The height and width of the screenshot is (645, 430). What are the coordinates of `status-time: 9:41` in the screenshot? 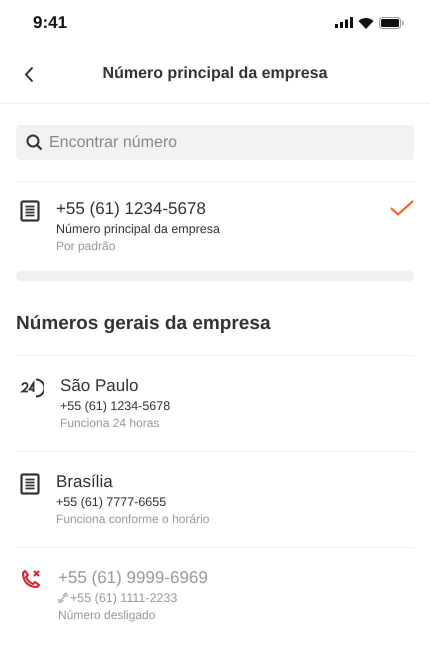 It's located at (50, 22).